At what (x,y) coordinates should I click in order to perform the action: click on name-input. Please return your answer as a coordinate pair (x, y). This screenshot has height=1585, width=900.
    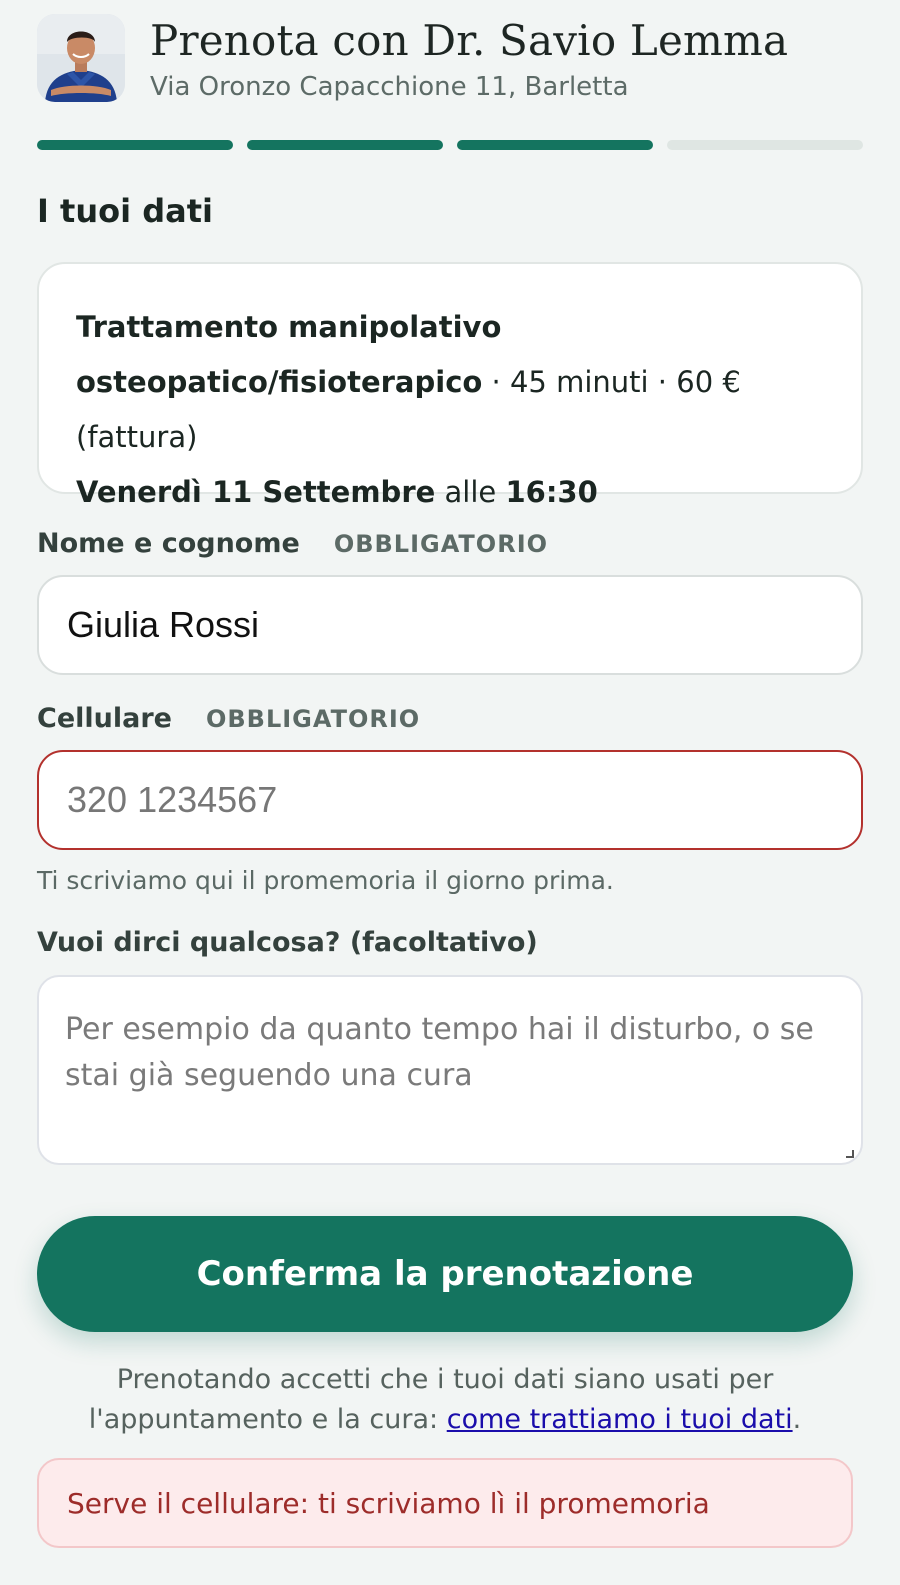
    Looking at the image, I should click on (450, 625).